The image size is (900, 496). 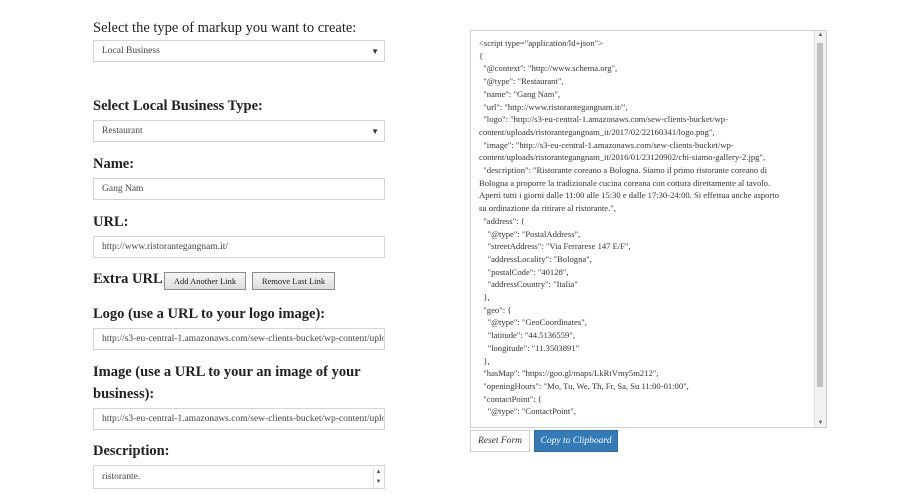 I want to click on image-label-line2: business):, so click(x=124, y=394).